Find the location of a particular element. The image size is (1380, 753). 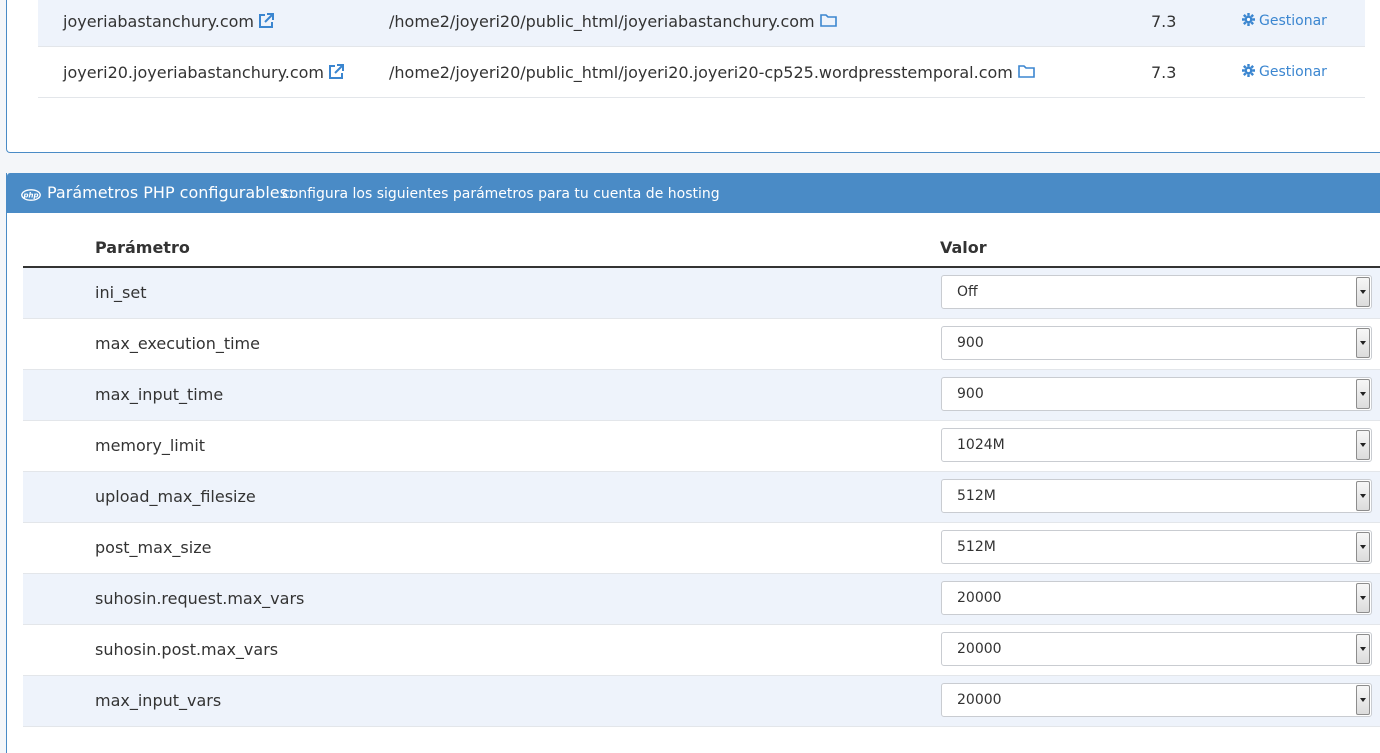

table-row: max_input_time 900 is located at coordinates (701, 395).